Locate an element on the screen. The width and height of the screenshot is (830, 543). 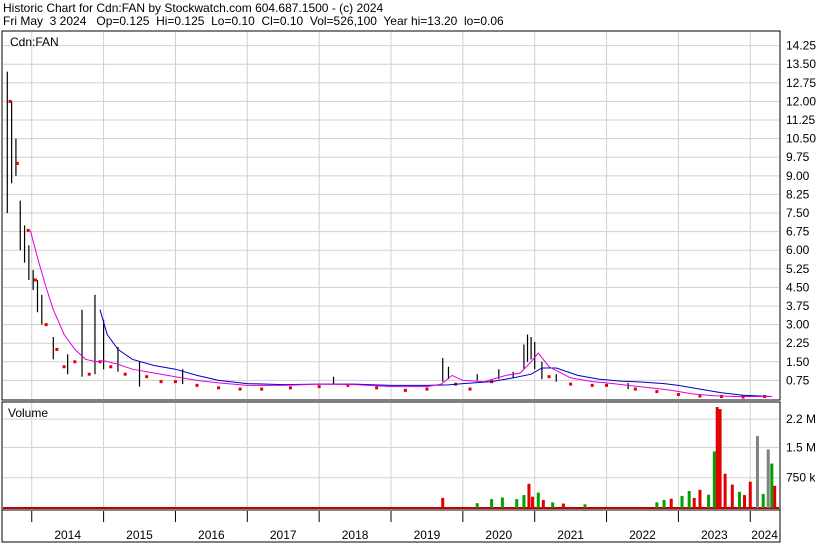
volume-y-axis: 2.2 M 1.5 M 750 k is located at coordinates (801, 448).